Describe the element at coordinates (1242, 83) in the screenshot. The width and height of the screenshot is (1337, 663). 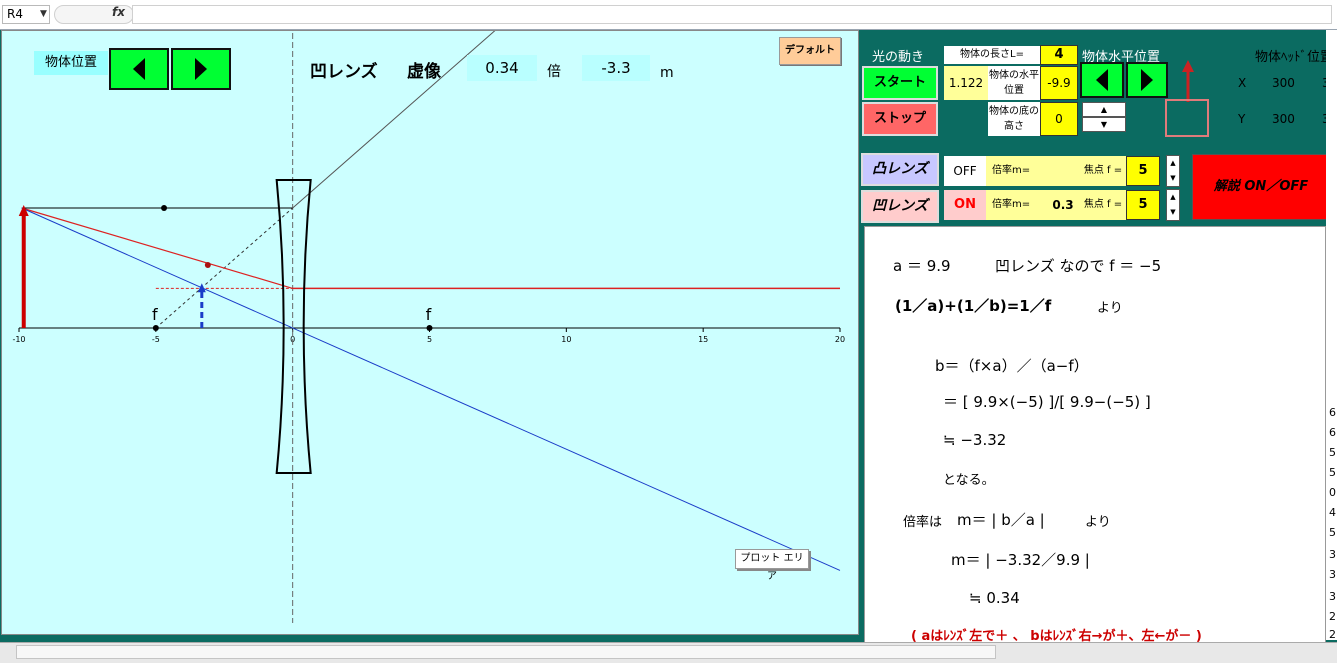
I see `x-label: X` at that location.